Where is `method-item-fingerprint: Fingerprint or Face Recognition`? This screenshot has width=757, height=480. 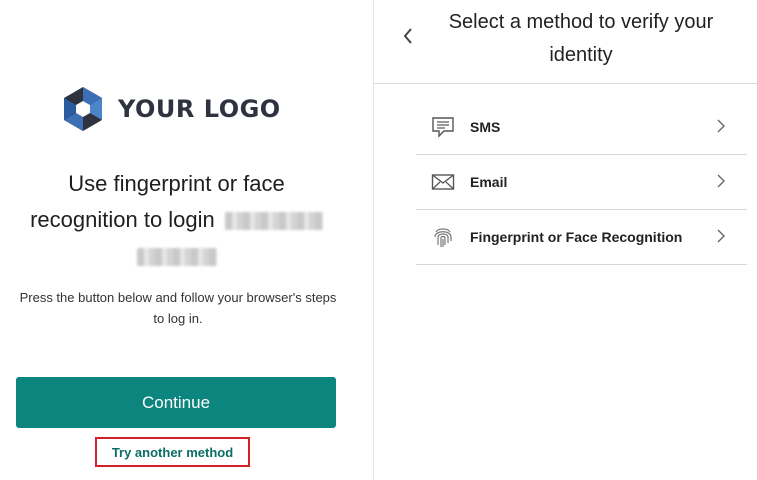 method-item-fingerprint: Fingerprint or Face Recognition is located at coordinates (581, 237).